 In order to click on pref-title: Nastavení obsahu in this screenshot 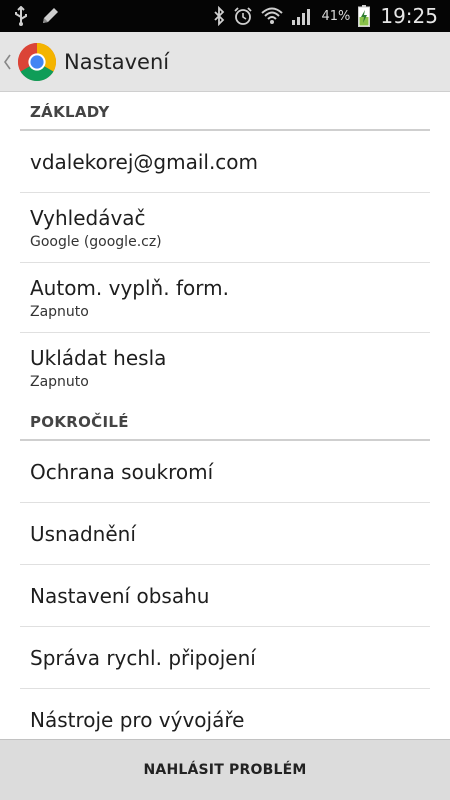, I will do `click(120, 596)`.